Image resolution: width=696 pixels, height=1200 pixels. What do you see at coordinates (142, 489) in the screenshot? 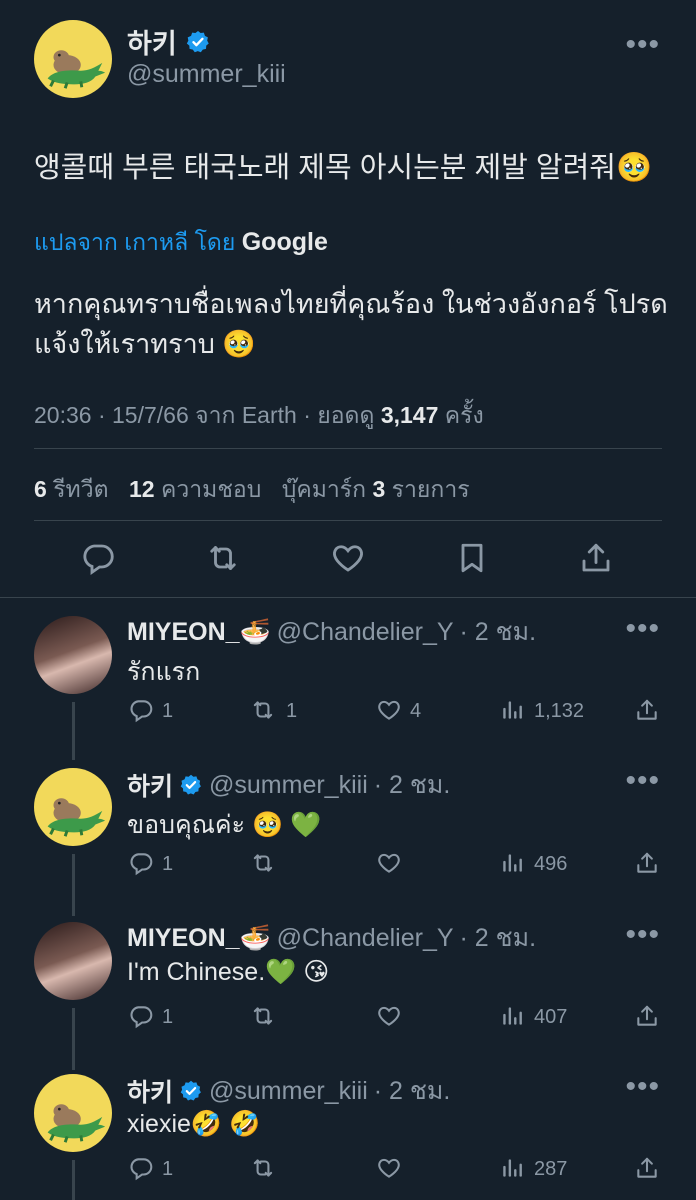
I see `like-count: 12` at bounding box center [142, 489].